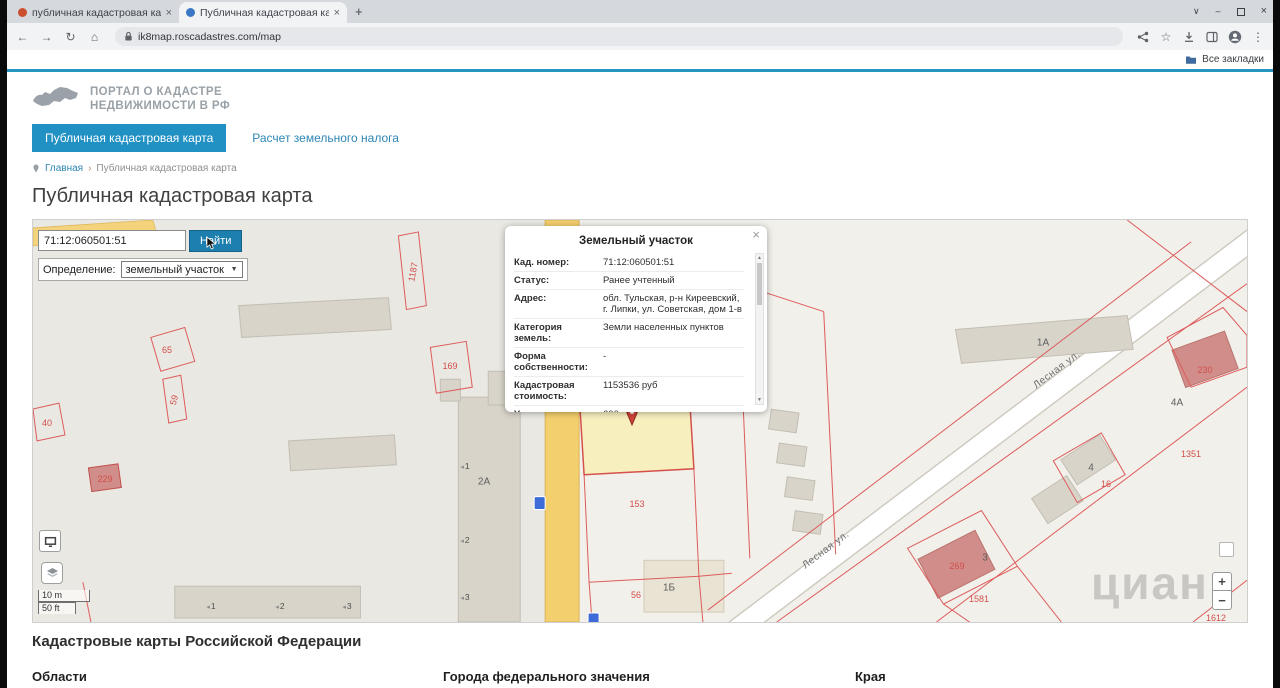  What do you see at coordinates (1189, 37) in the screenshot?
I see `download-icon` at bounding box center [1189, 37].